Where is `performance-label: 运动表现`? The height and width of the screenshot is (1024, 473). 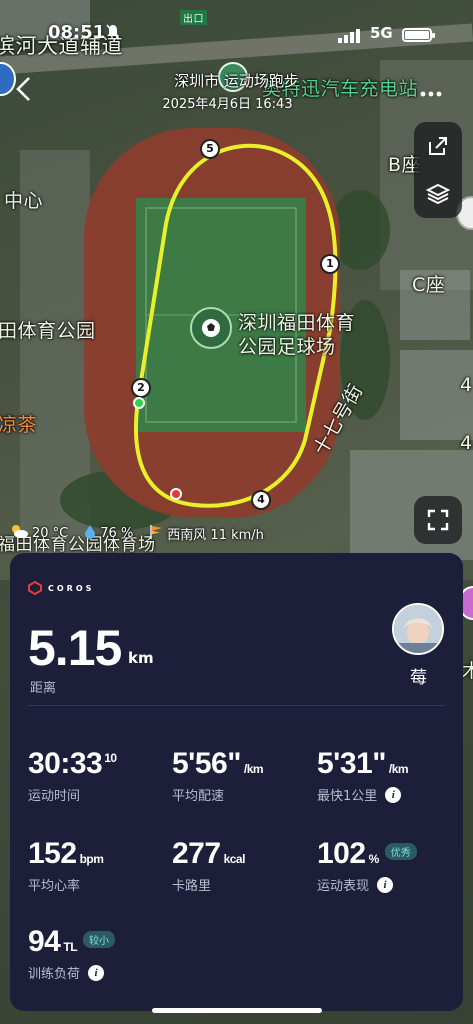
performance-label: 运动表现 is located at coordinates (343, 886).